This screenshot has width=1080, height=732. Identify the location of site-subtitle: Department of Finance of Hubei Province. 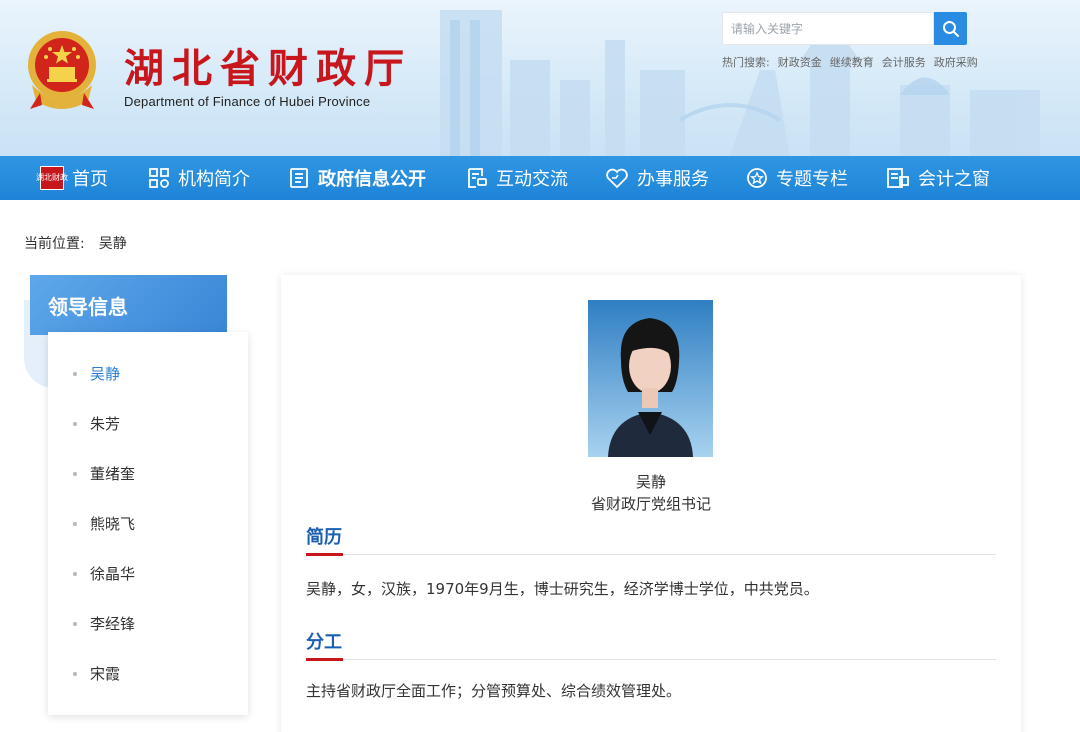
(247, 101).